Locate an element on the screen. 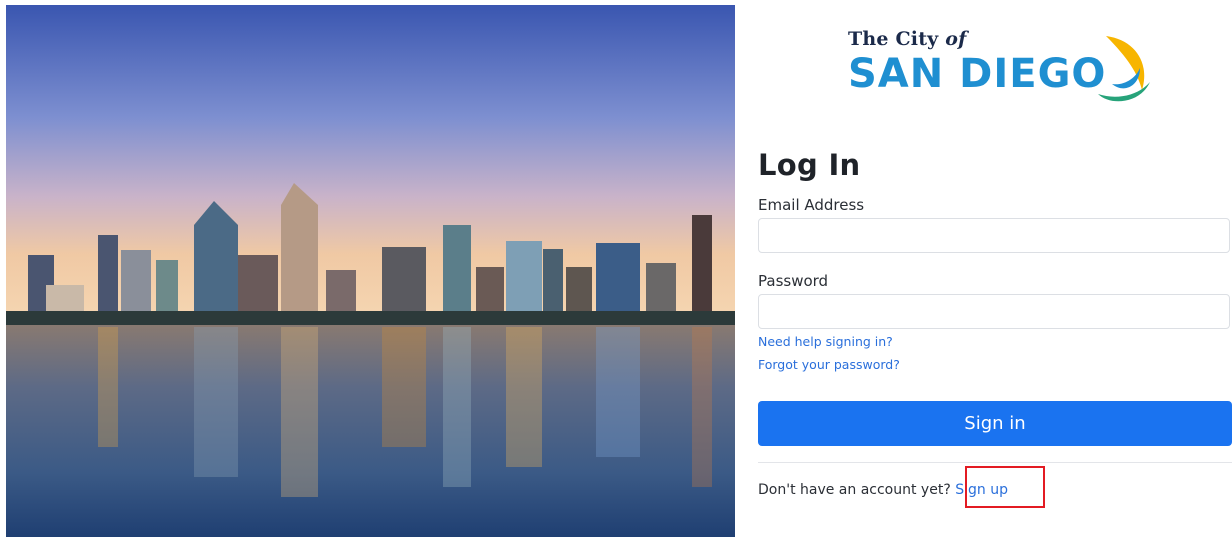 The image size is (1232, 537). logo-prefix-italic: of is located at coordinates (956, 39).